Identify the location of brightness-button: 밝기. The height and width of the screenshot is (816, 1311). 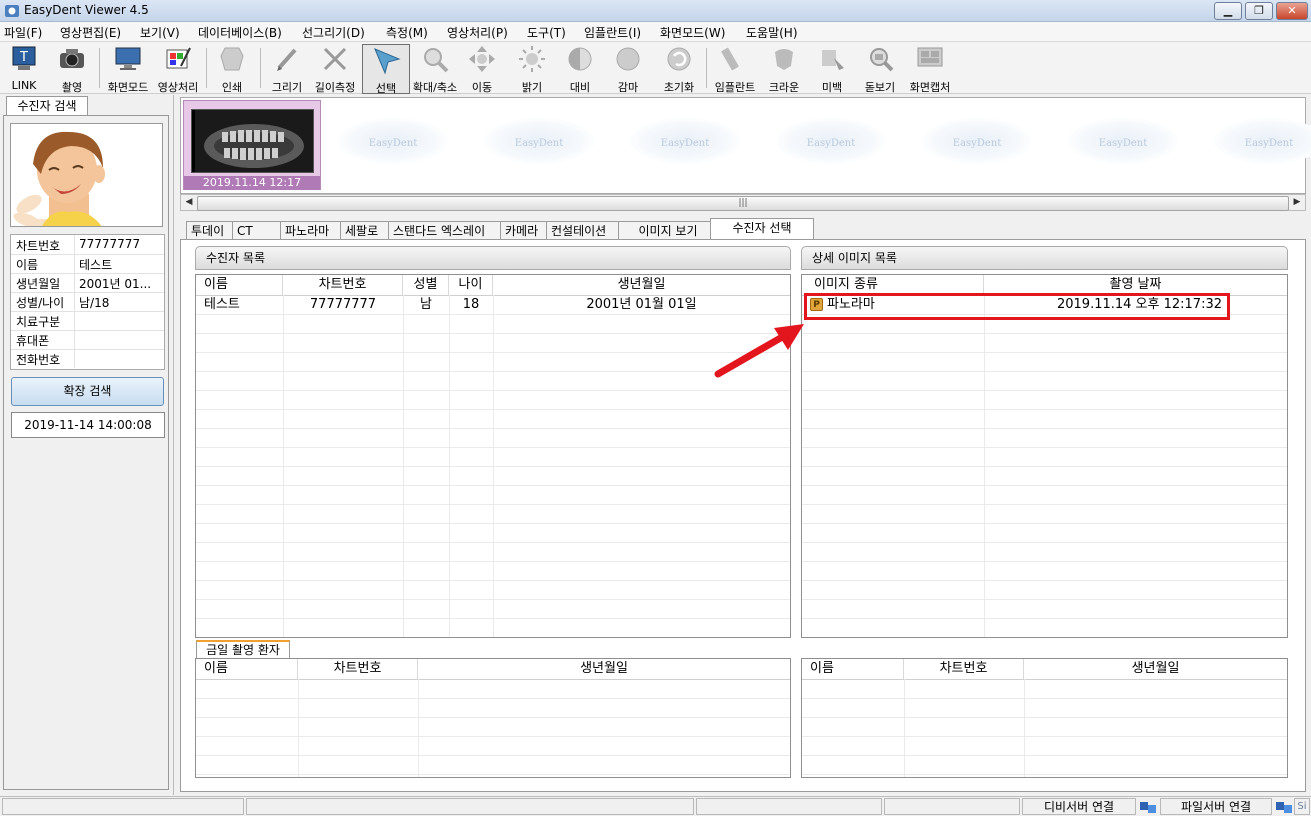
(532, 69).